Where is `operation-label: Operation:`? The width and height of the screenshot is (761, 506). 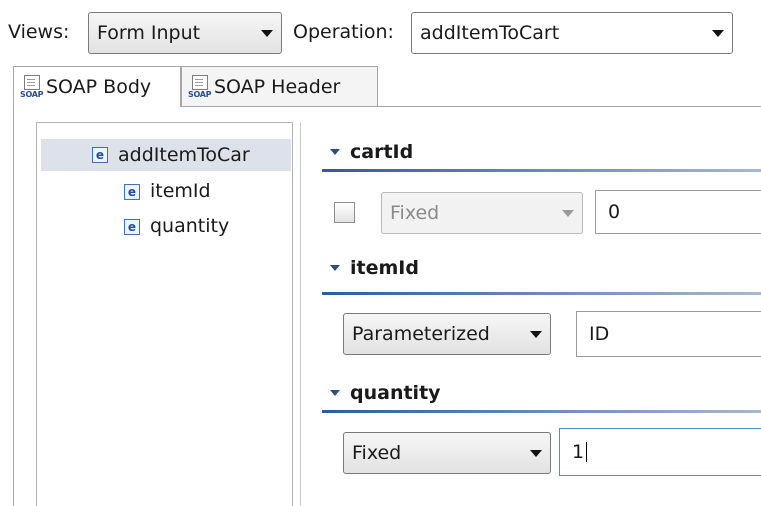
operation-label: Operation: is located at coordinates (343, 32).